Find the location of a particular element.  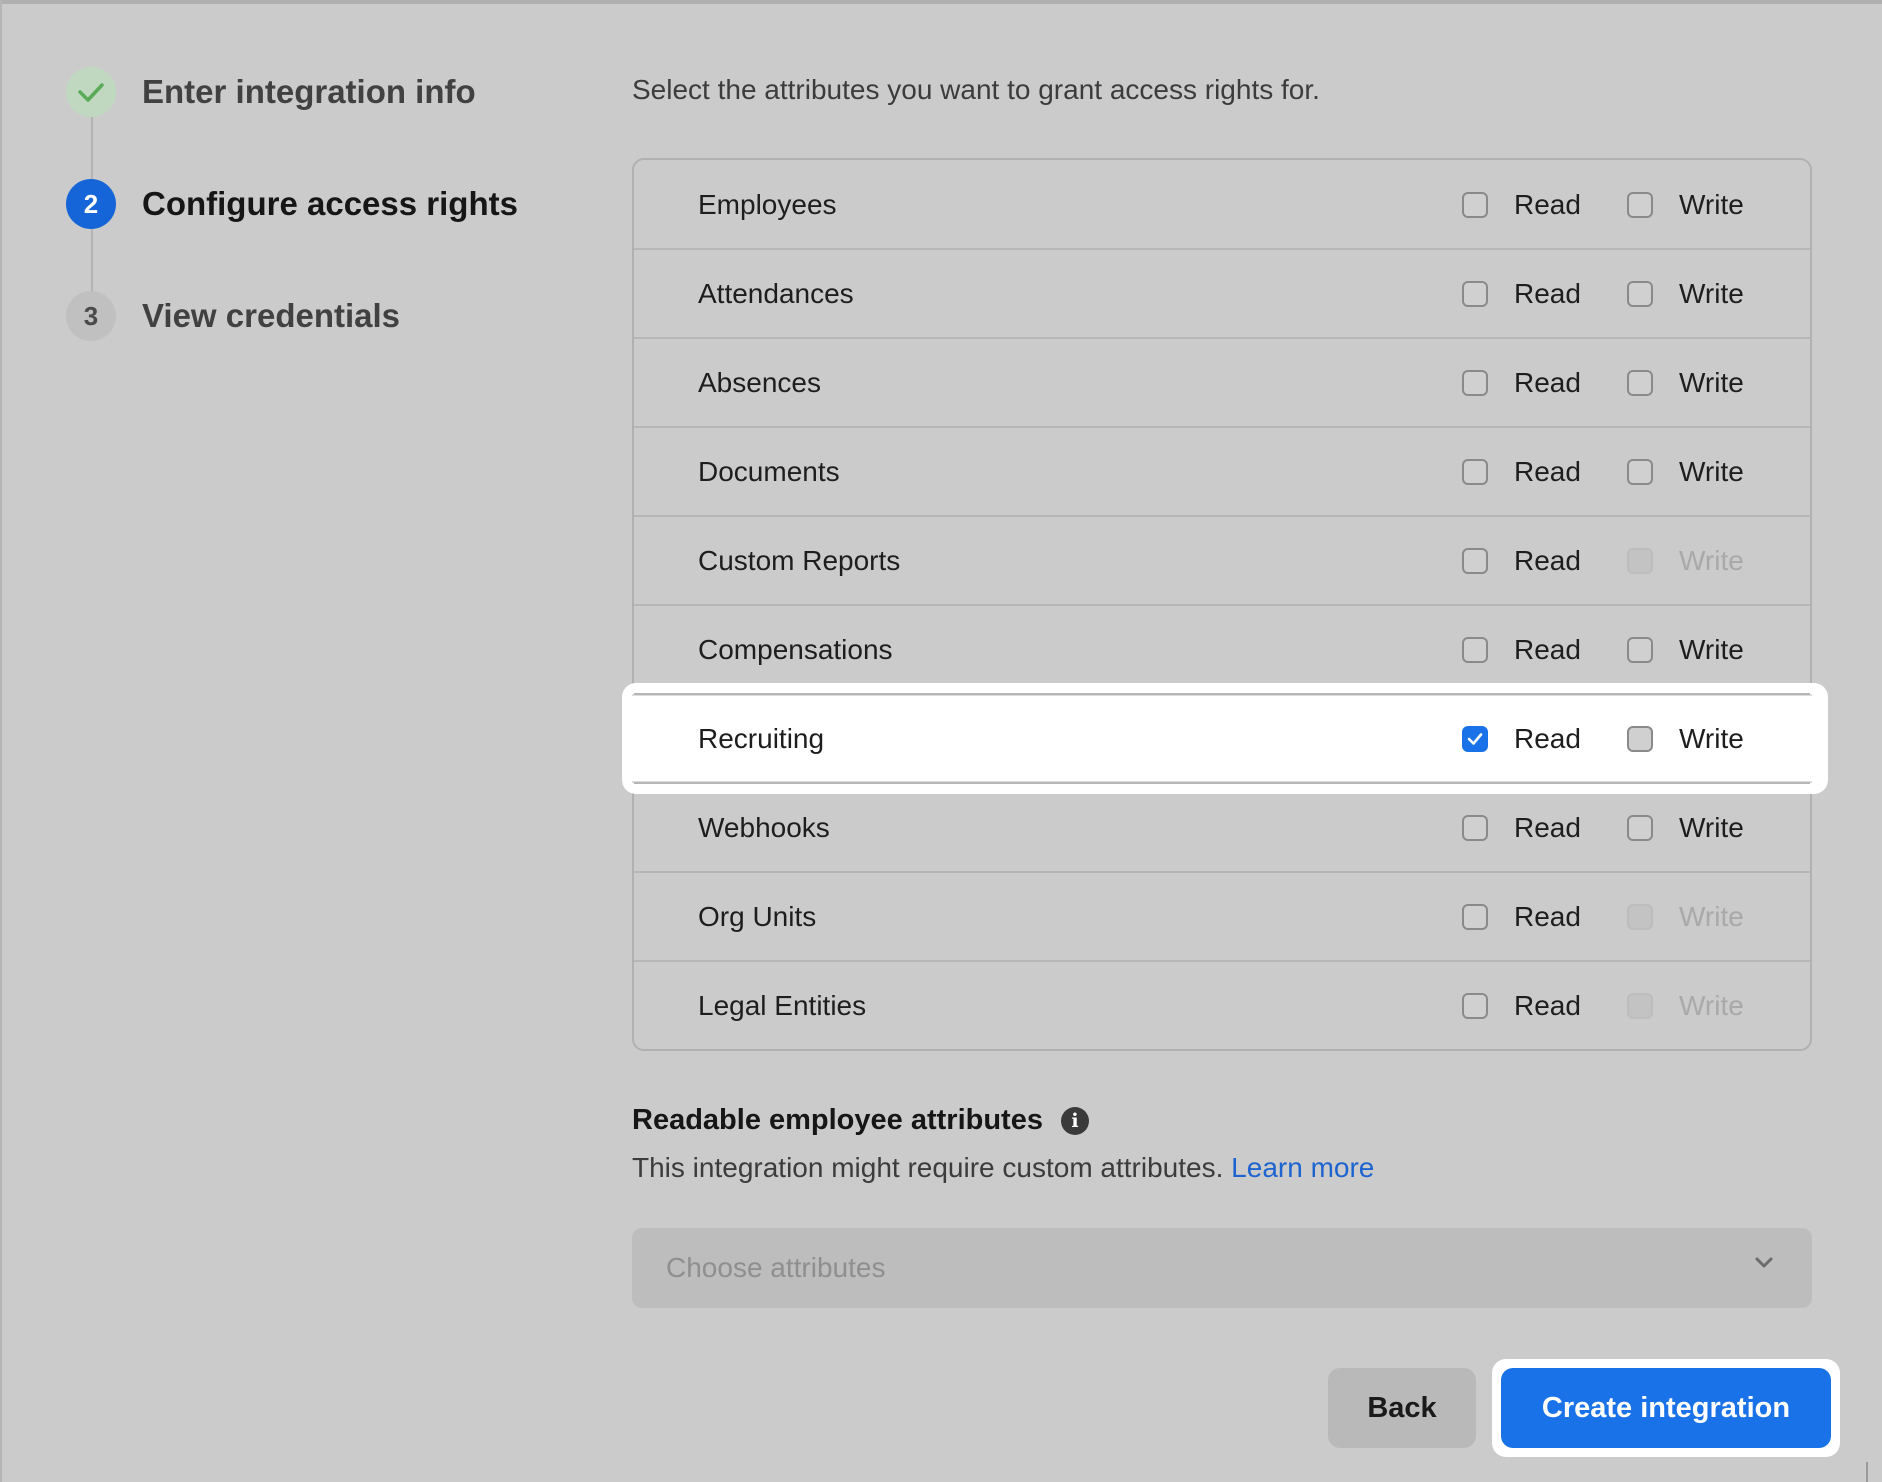

permission-row: Legal Entities Read Write is located at coordinates (1222, 1005).